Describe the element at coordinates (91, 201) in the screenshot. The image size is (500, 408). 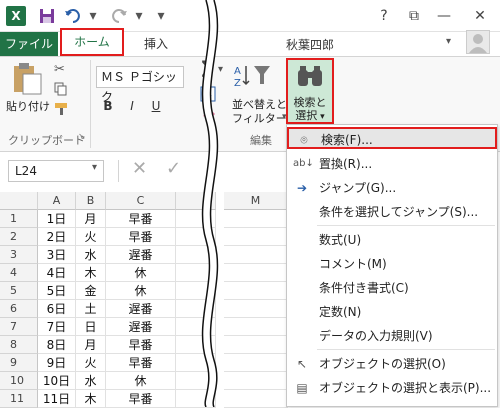
I see `column-header-b: B` at that location.